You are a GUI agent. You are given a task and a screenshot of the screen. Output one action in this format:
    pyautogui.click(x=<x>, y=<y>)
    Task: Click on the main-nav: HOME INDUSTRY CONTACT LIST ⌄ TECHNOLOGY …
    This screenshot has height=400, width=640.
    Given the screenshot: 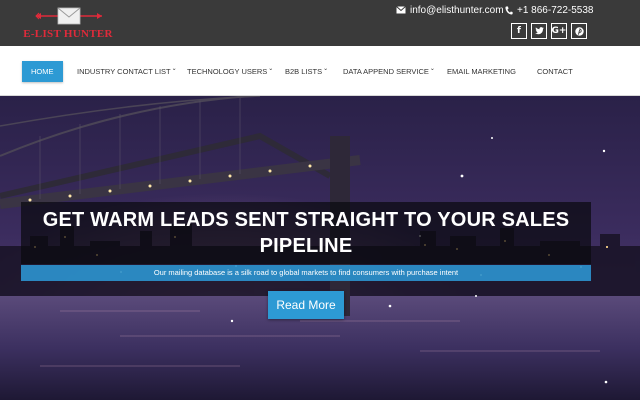 What is the action you would take?
    pyautogui.click(x=320, y=71)
    